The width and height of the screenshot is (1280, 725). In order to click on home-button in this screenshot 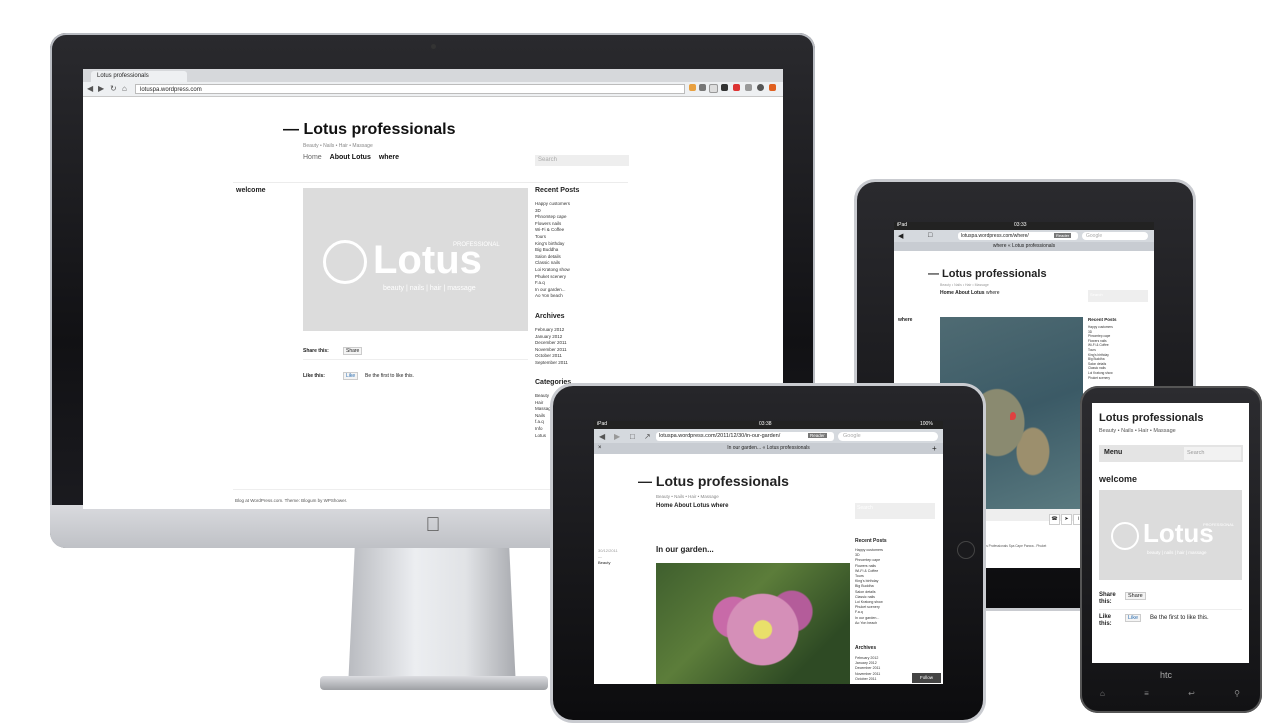, I will do `click(966, 550)`.